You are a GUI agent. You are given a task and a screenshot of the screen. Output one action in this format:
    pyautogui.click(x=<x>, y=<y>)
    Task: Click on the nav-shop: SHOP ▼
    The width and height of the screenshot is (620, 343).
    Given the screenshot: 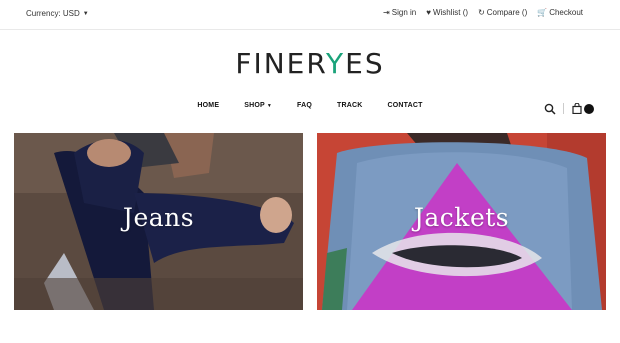 What is the action you would take?
    pyautogui.click(x=258, y=105)
    